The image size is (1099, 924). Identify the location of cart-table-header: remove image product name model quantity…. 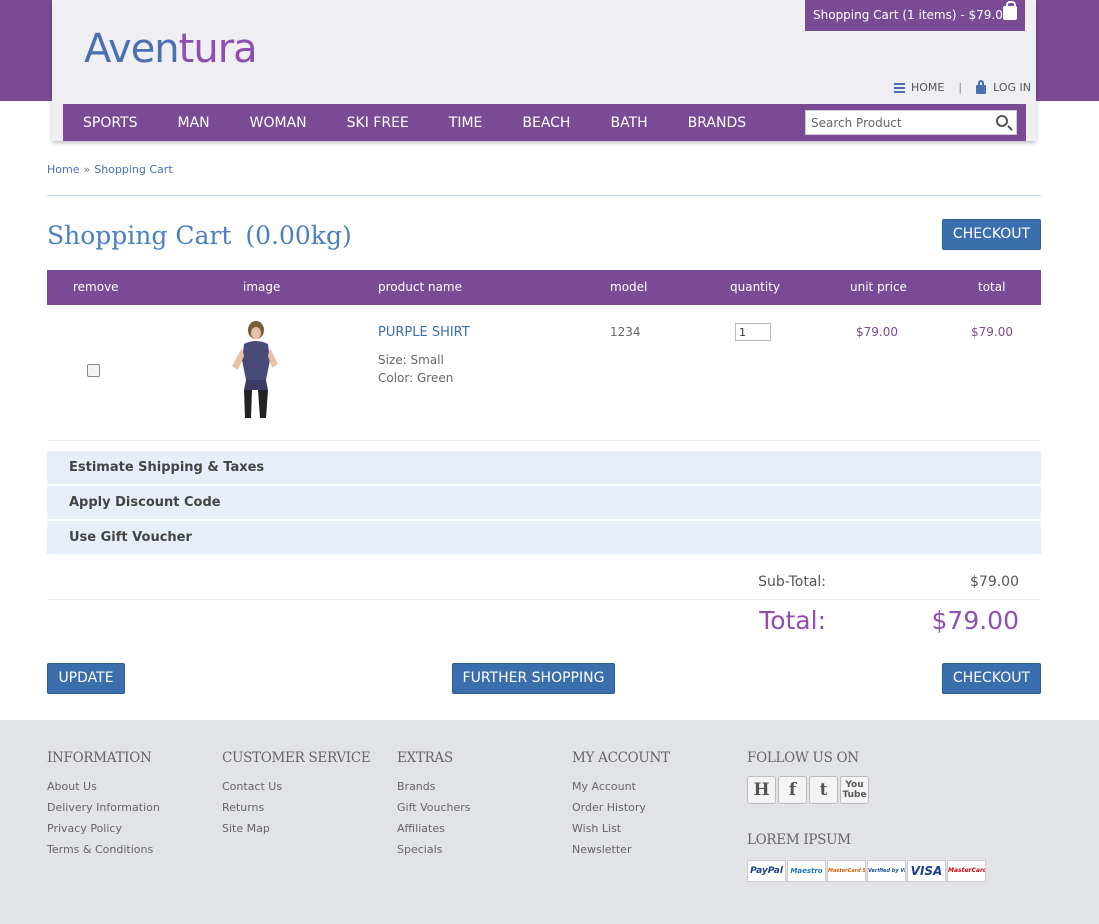
(544, 287).